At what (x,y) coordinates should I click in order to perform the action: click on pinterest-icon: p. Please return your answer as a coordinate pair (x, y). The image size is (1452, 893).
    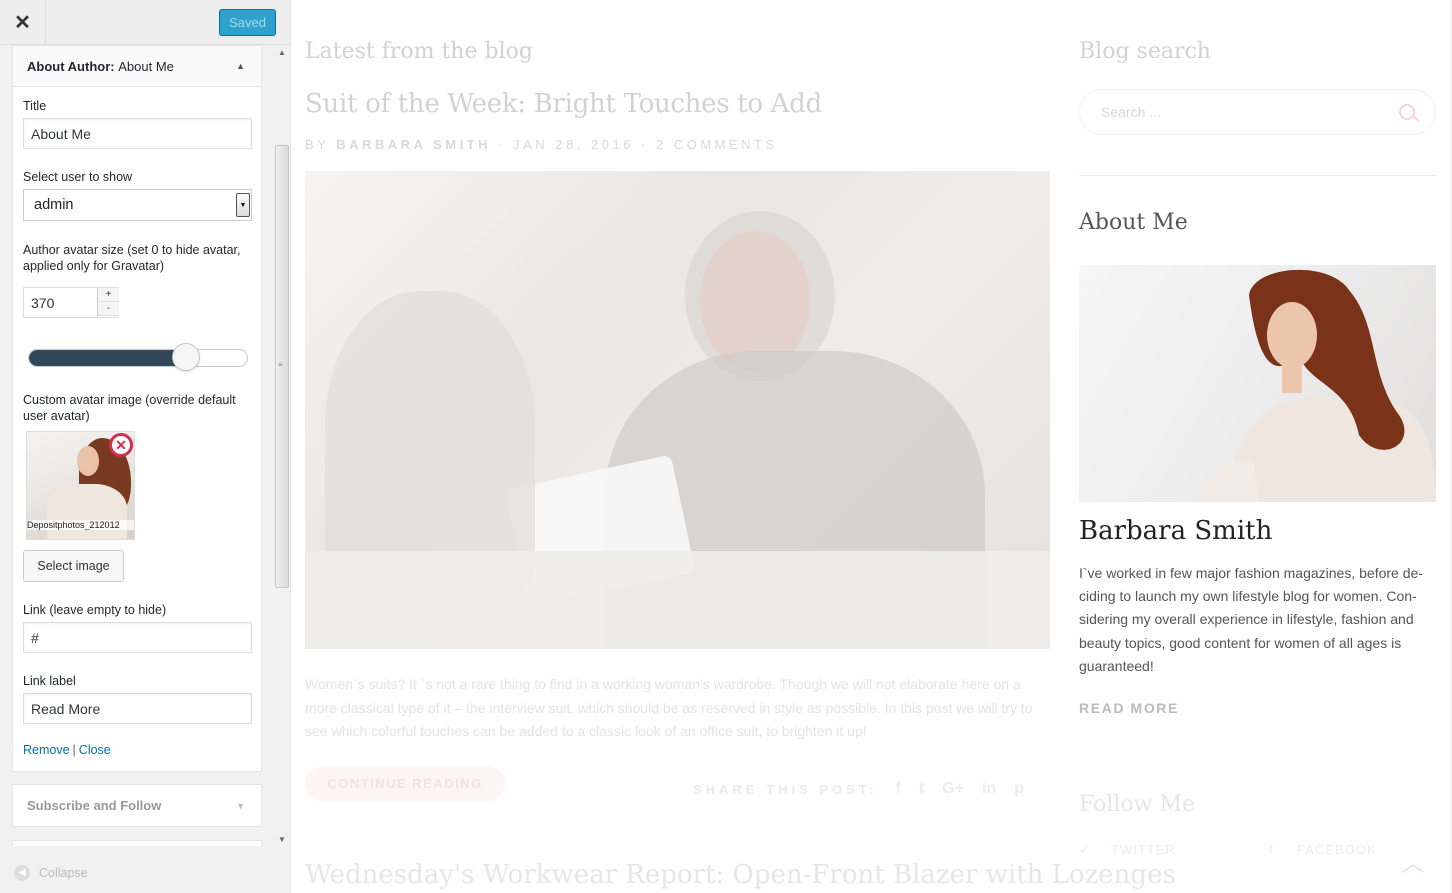
    Looking at the image, I should click on (1019, 789).